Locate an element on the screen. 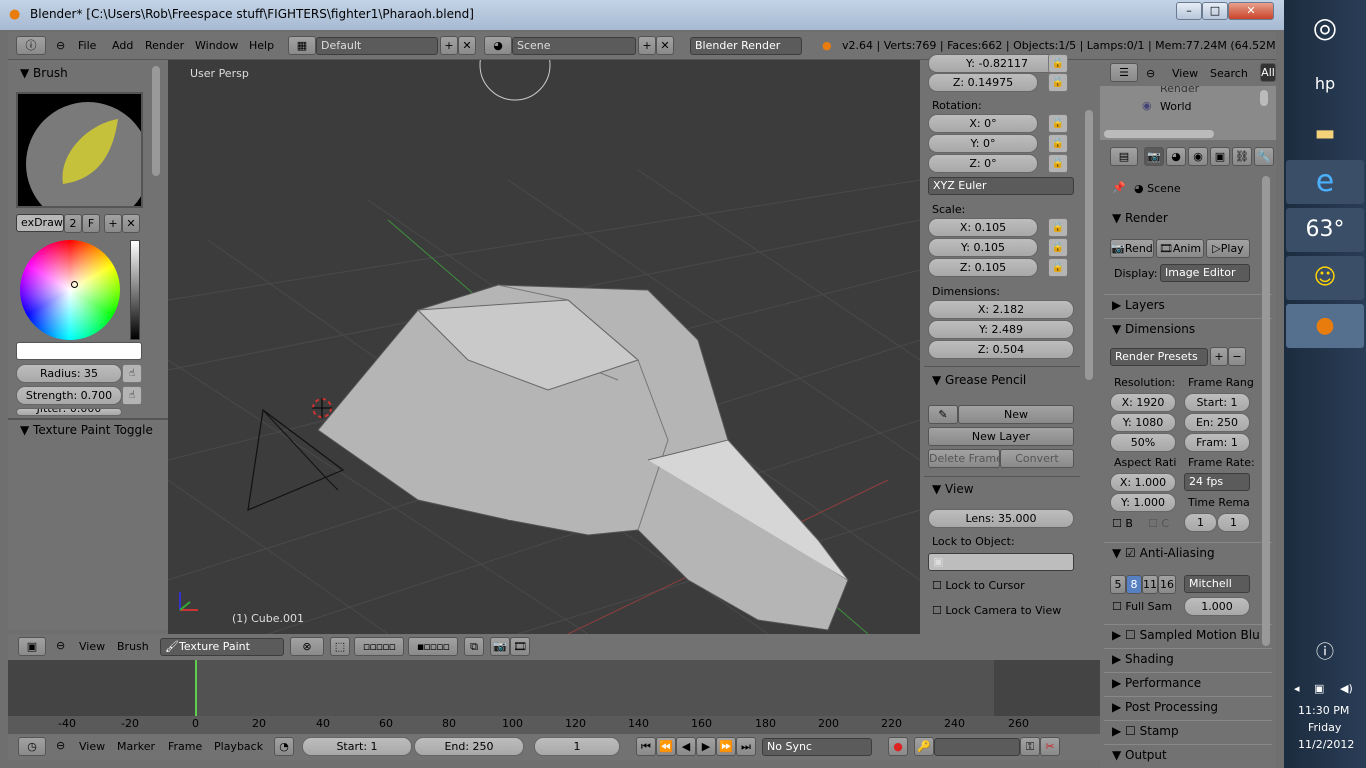 This screenshot has width=1366, height=768. scene-remove-button: ✕ is located at coordinates (665, 45).